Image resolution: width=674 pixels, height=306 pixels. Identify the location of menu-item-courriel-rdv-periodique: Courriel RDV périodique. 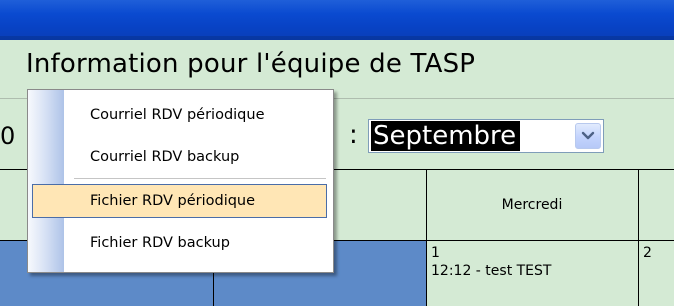
(177, 115).